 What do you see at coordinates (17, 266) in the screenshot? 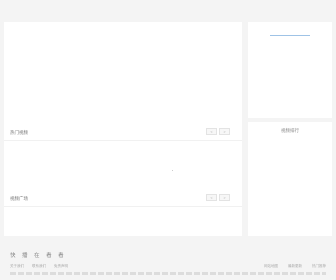
I see `footer-link-about: 关于我们` at bounding box center [17, 266].